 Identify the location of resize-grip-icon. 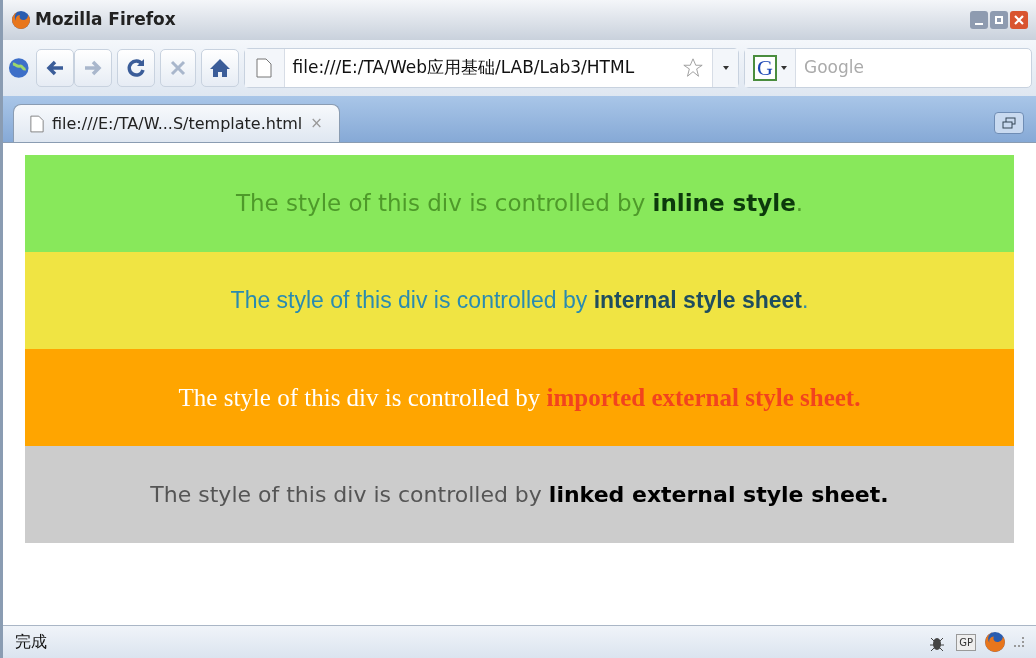
(1019, 642).